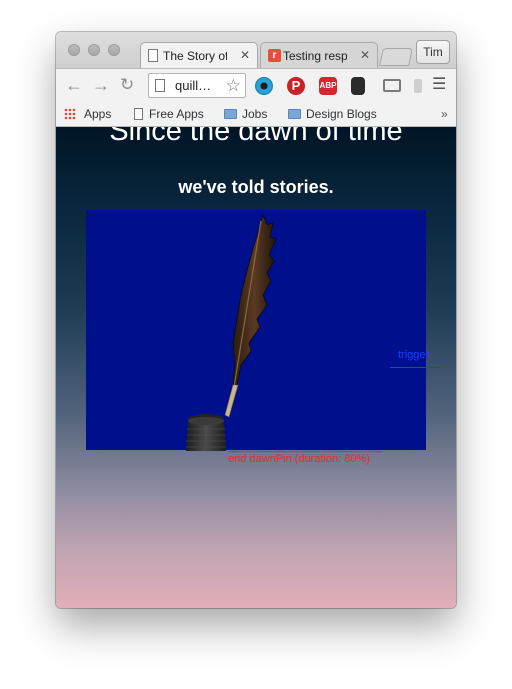 The image size is (512, 689). I want to click on eye-extension-icon, so click(264, 86).